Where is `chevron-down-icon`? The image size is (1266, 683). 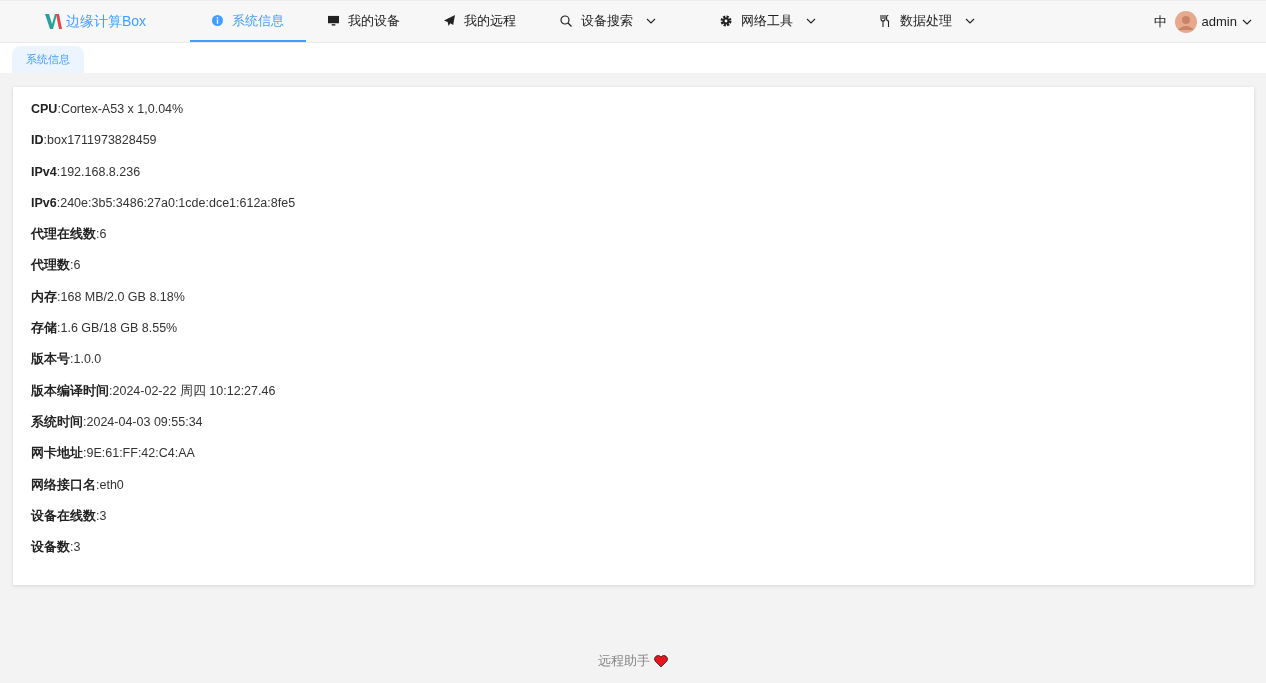
chevron-down-icon is located at coordinates (1247, 21).